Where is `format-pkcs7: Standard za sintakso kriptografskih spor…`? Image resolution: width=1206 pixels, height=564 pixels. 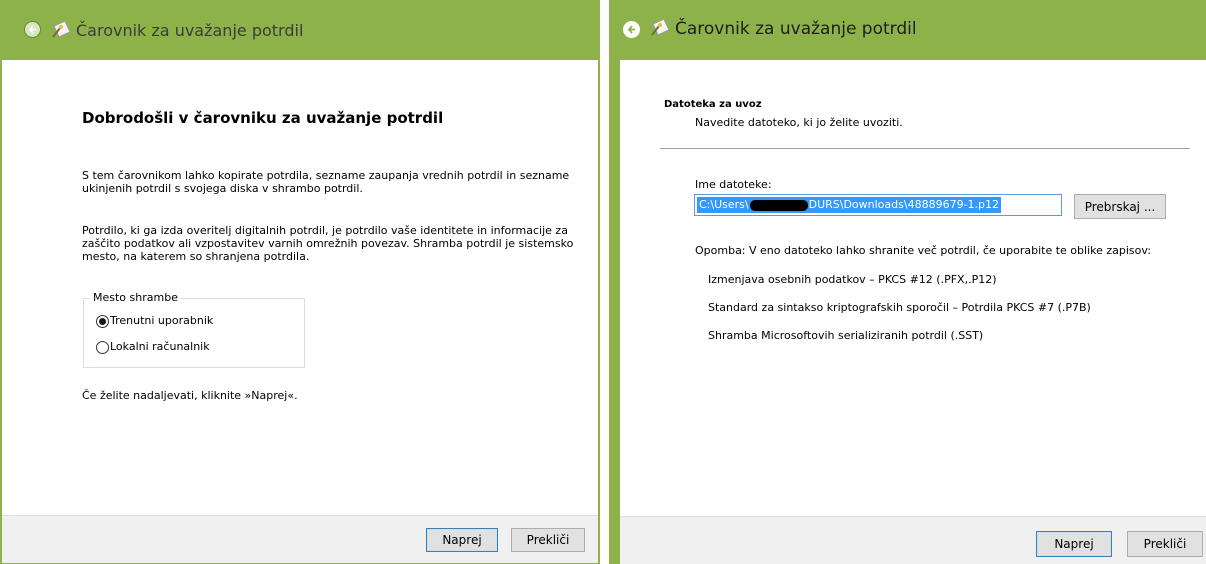
format-pkcs7: Standard za sintakso kriptografskih spor… is located at coordinates (899, 307).